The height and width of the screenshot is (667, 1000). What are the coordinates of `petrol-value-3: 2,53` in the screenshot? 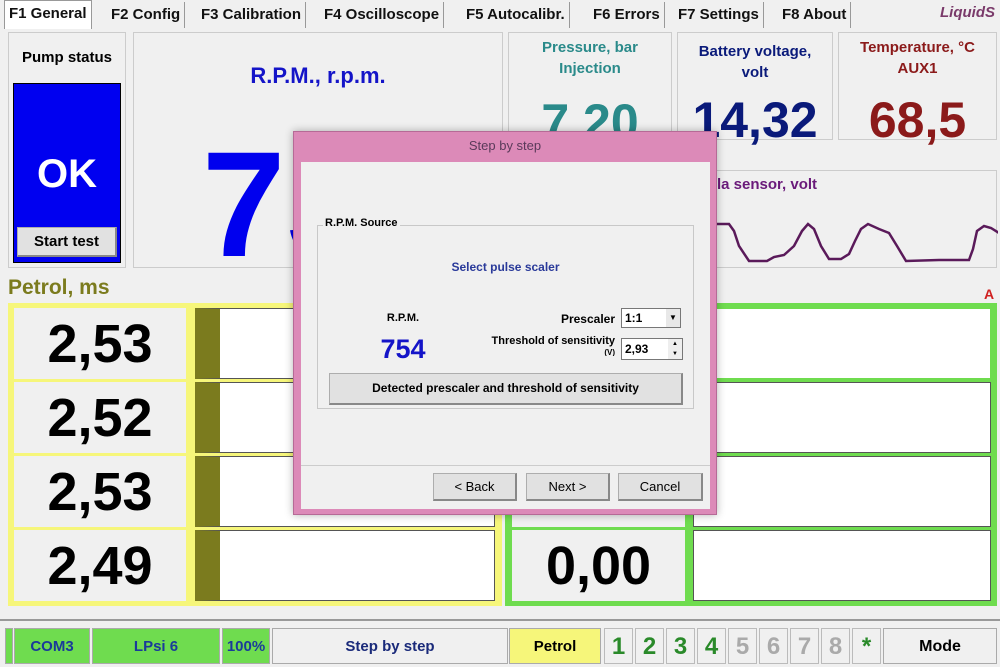 It's located at (100, 491).